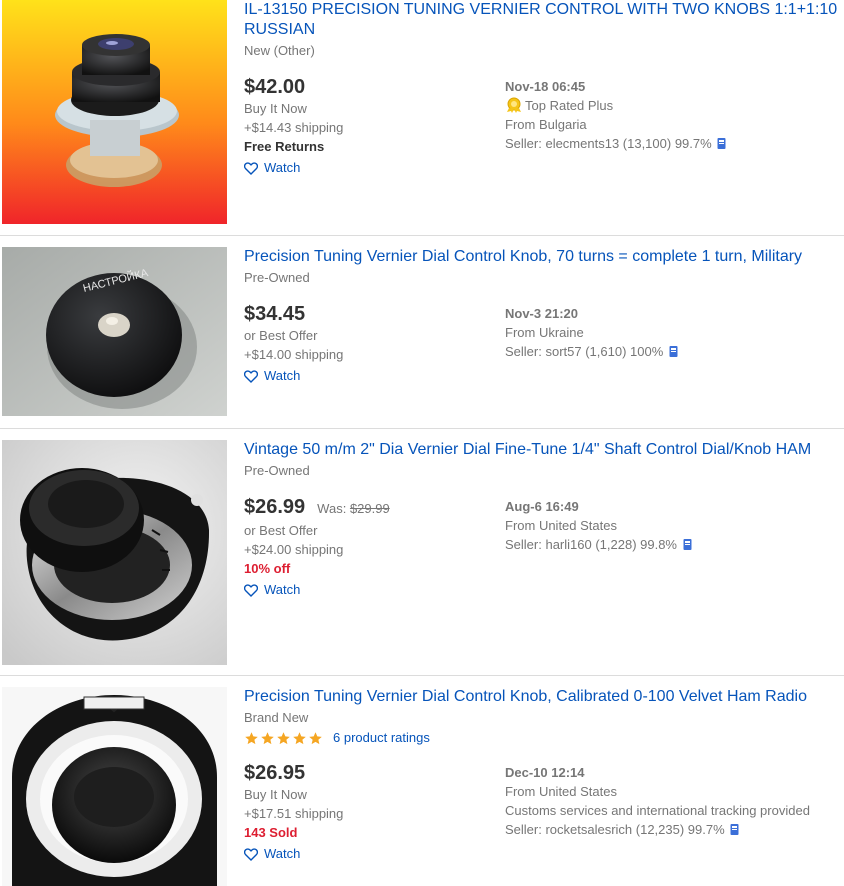 This screenshot has height=886, width=844. Describe the element at coordinates (608, 143) in the screenshot. I see `seller-text: Seller: elecments13 (13,100) 99.7%` at that location.